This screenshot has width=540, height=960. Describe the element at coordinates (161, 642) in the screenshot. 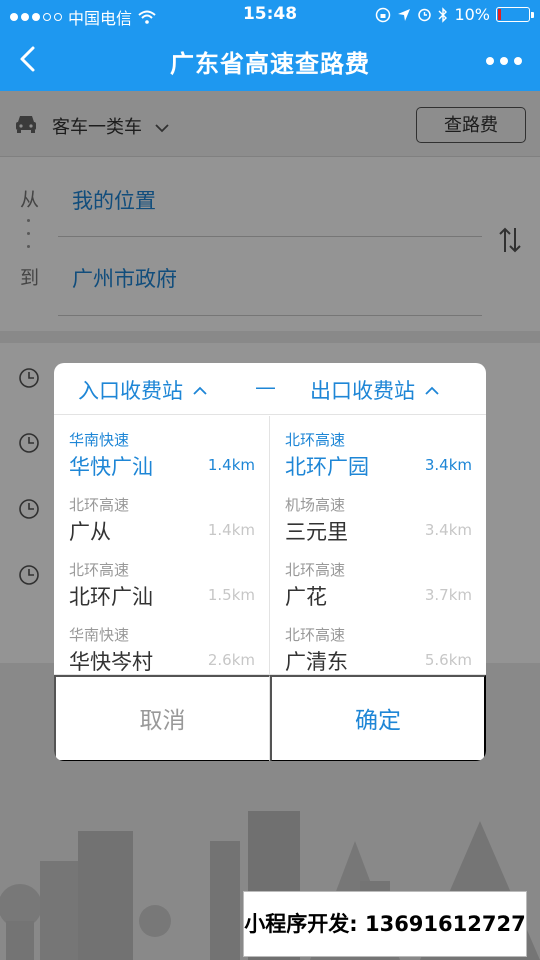

I see `list-item: 华南快速 华快岑村 2.6km` at that location.